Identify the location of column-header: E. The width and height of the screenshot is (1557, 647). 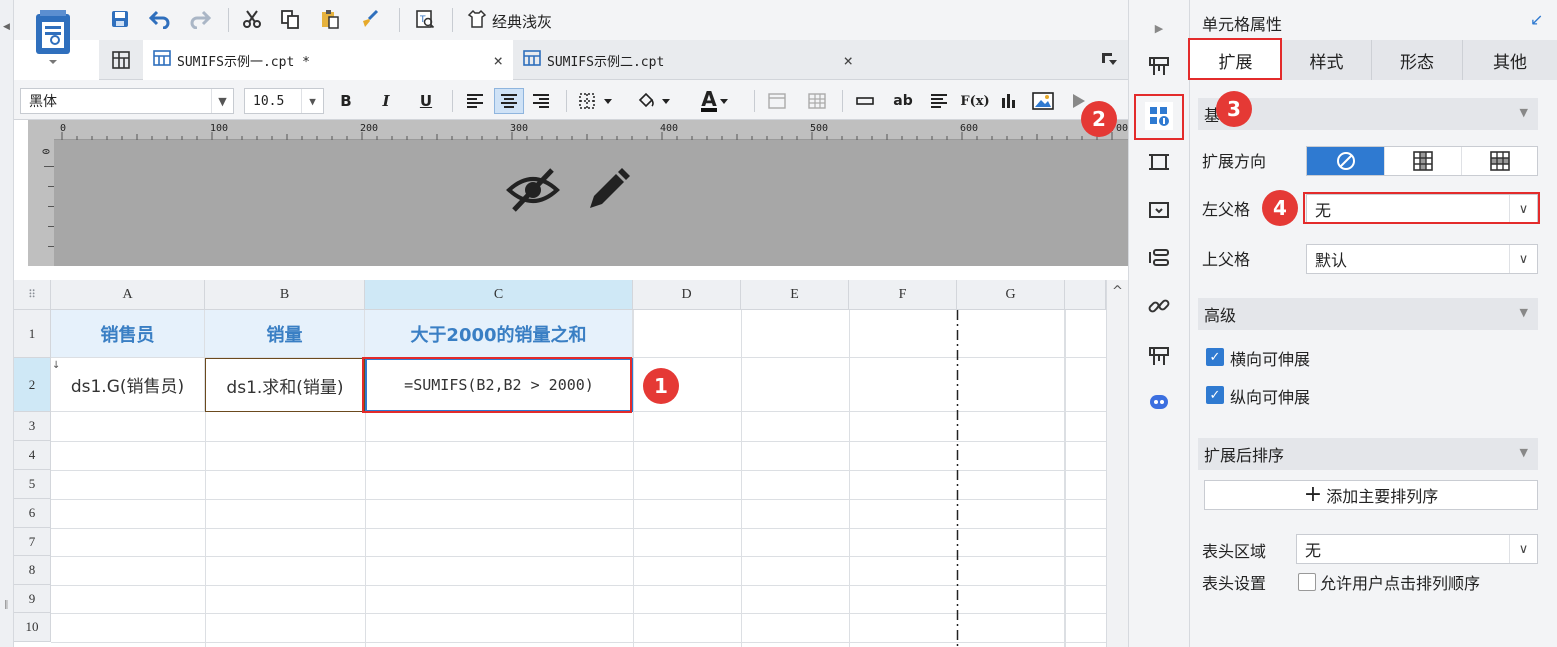
(795, 295).